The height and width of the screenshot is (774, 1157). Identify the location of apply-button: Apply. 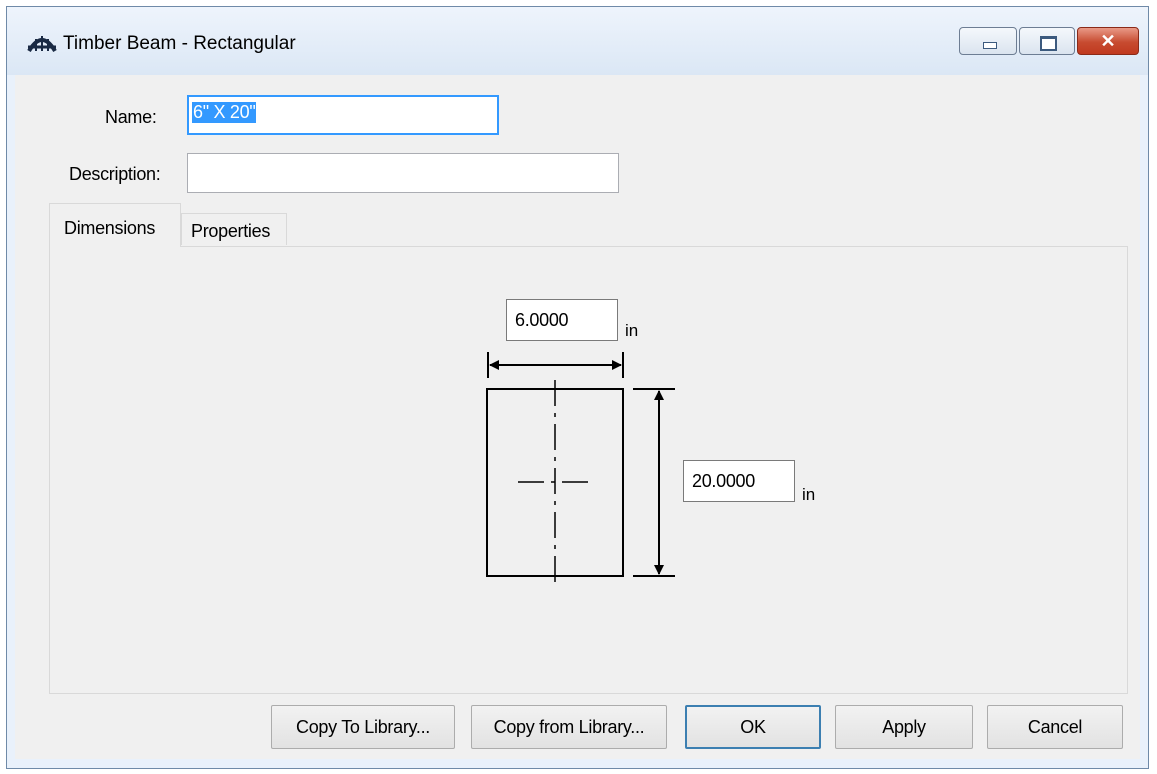
(904, 727).